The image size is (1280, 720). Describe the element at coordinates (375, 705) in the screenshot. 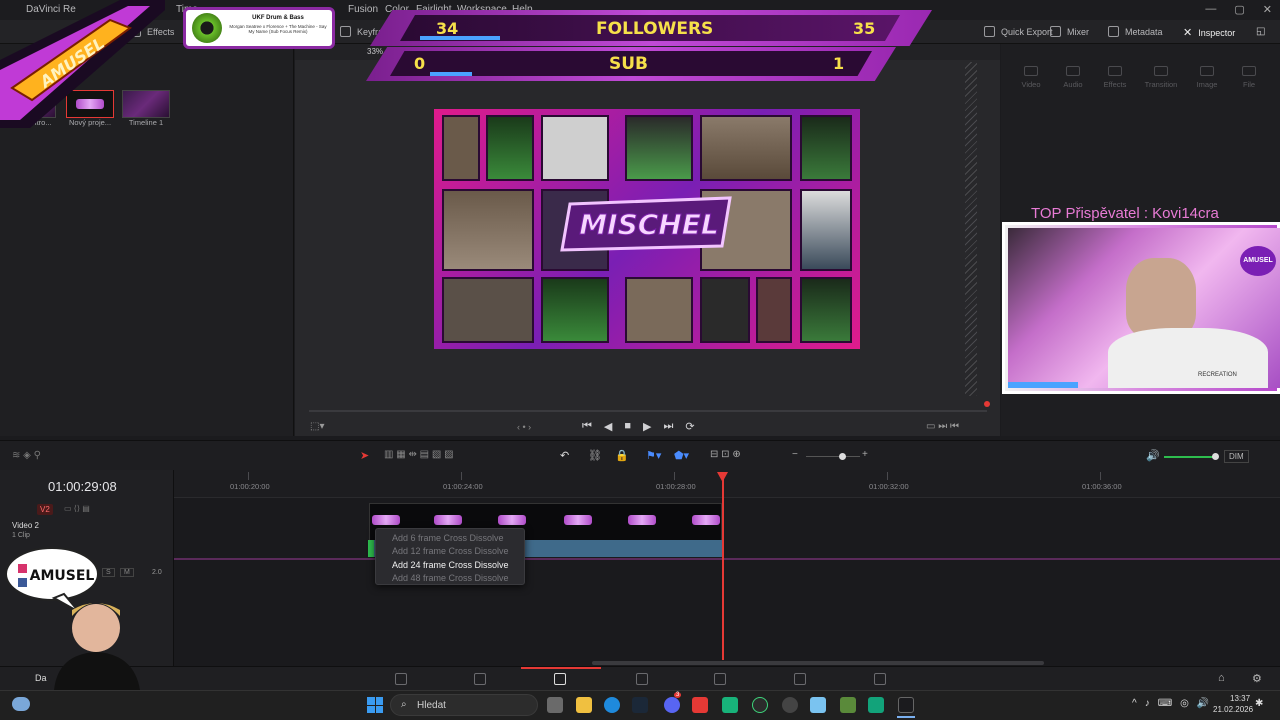

I see `start-button` at that location.